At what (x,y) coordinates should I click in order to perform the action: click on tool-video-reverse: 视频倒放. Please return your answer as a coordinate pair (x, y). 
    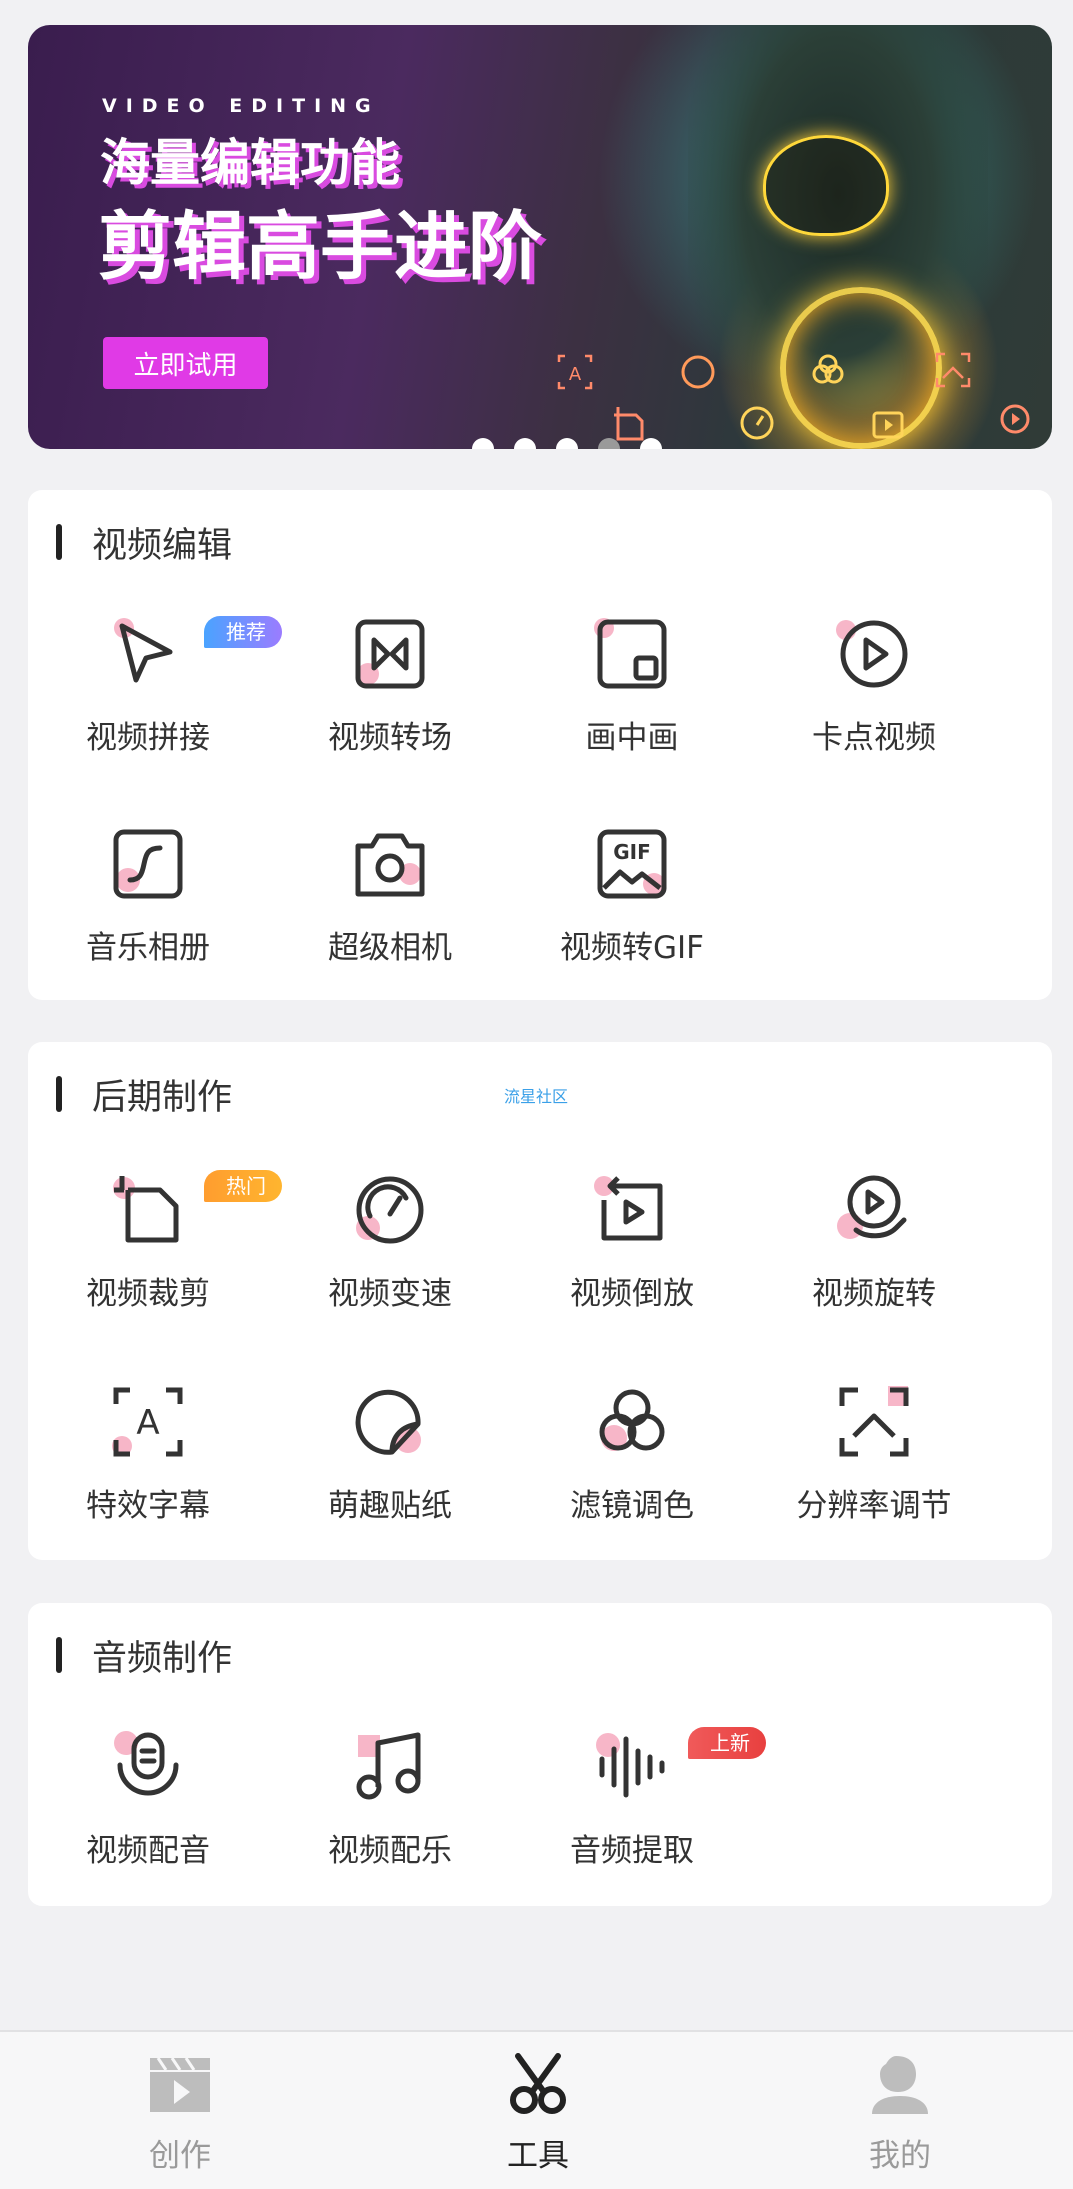
    Looking at the image, I should click on (632, 1247).